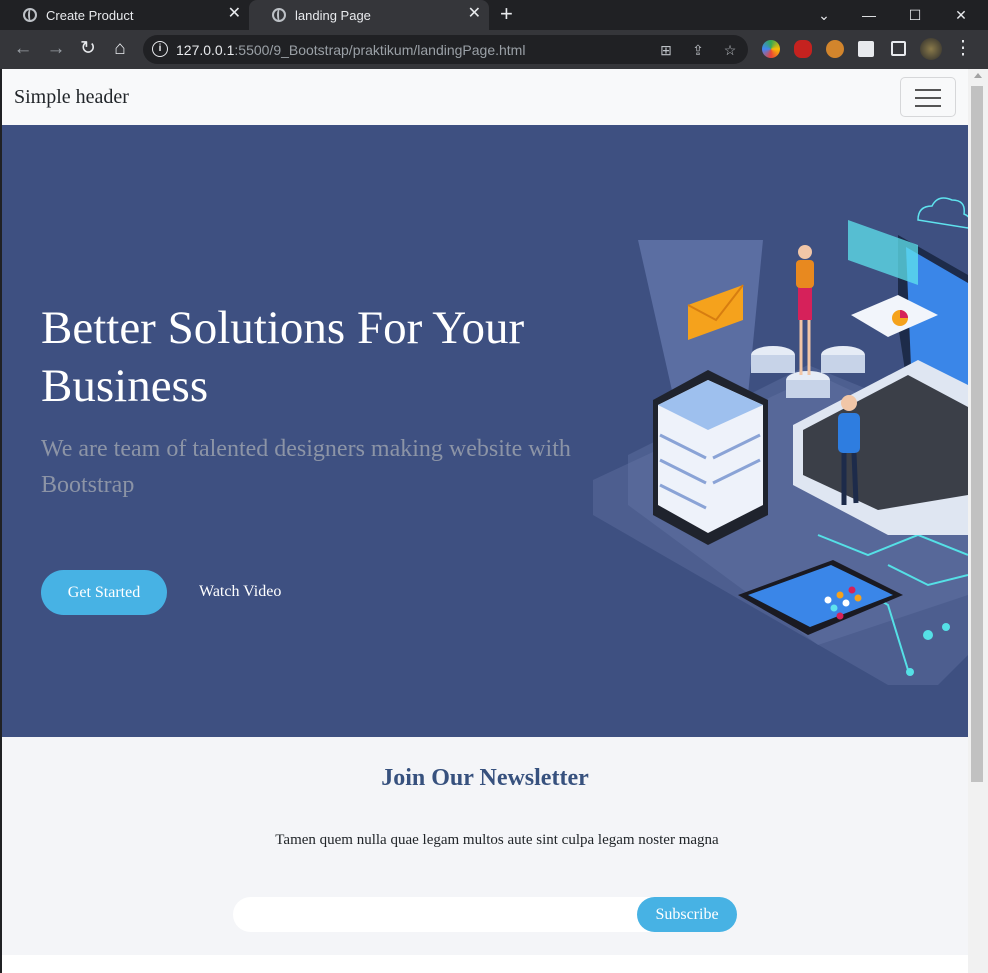  What do you see at coordinates (698, 50) in the screenshot?
I see `share-icon: ⇪` at bounding box center [698, 50].